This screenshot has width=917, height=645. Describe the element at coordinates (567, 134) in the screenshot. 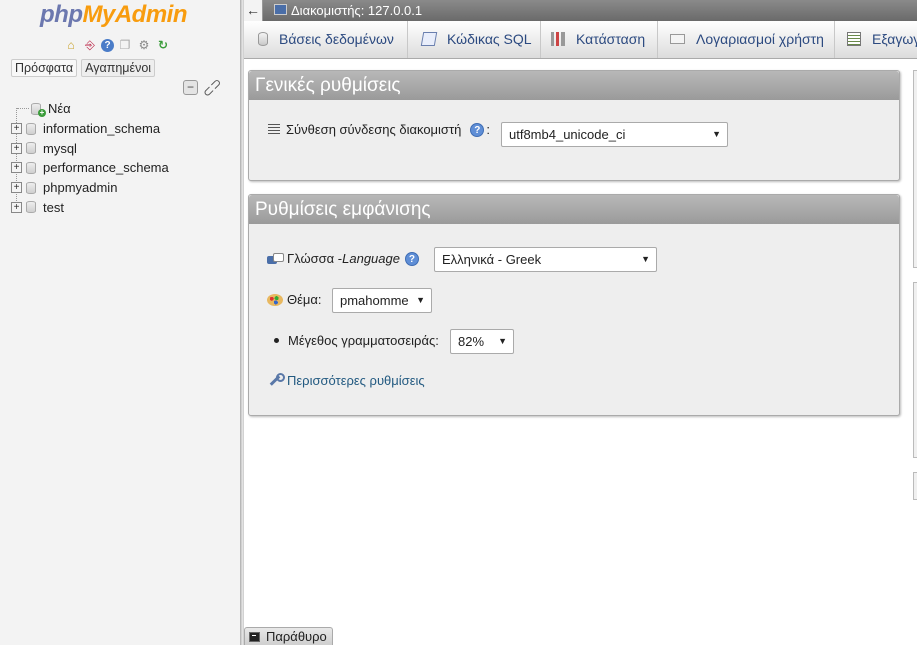

I see `collation-value: utf8mb4_unicode_ci` at that location.